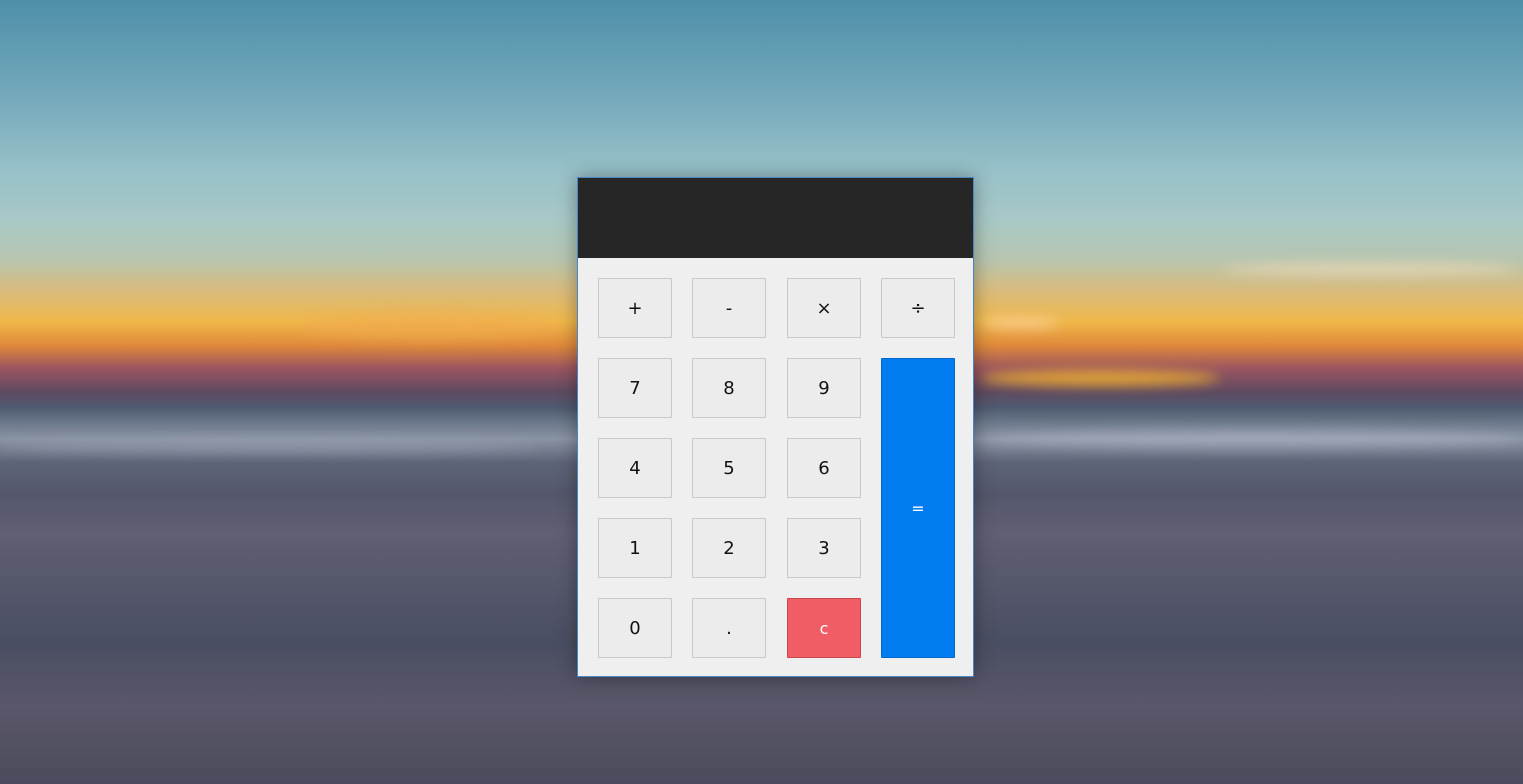 This screenshot has height=784, width=1523. I want to click on divide-button: ÷, so click(918, 308).